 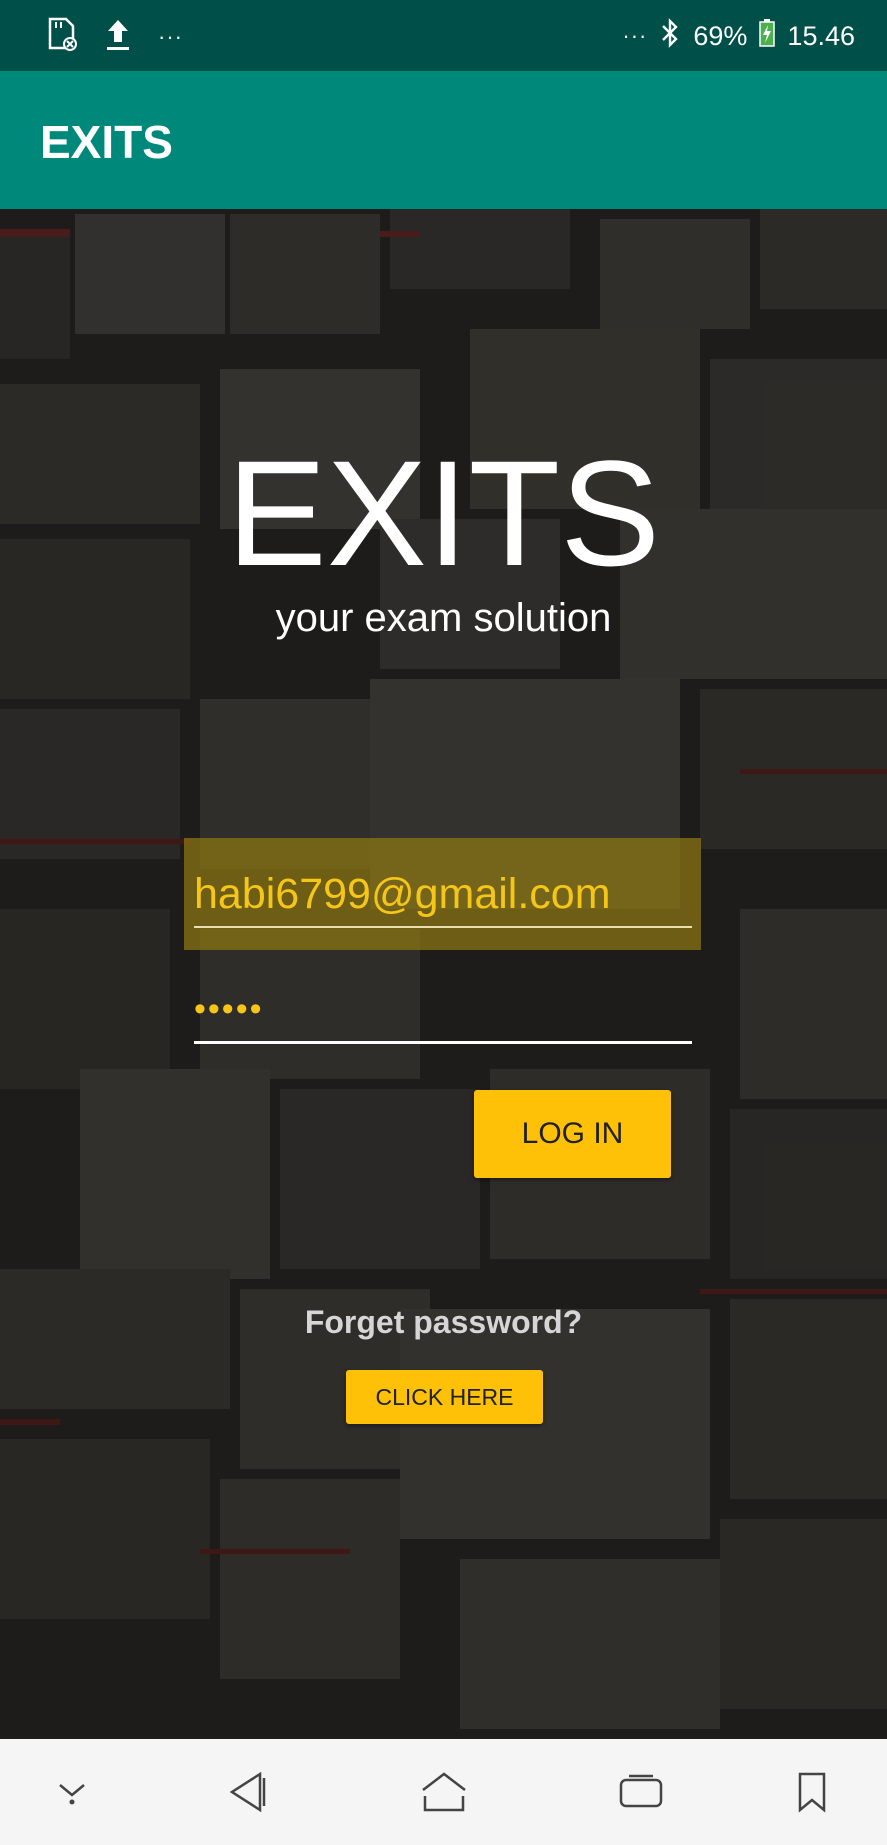 I want to click on status-bar: ··· ··· 69% 15.46, so click(x=443, y=35).